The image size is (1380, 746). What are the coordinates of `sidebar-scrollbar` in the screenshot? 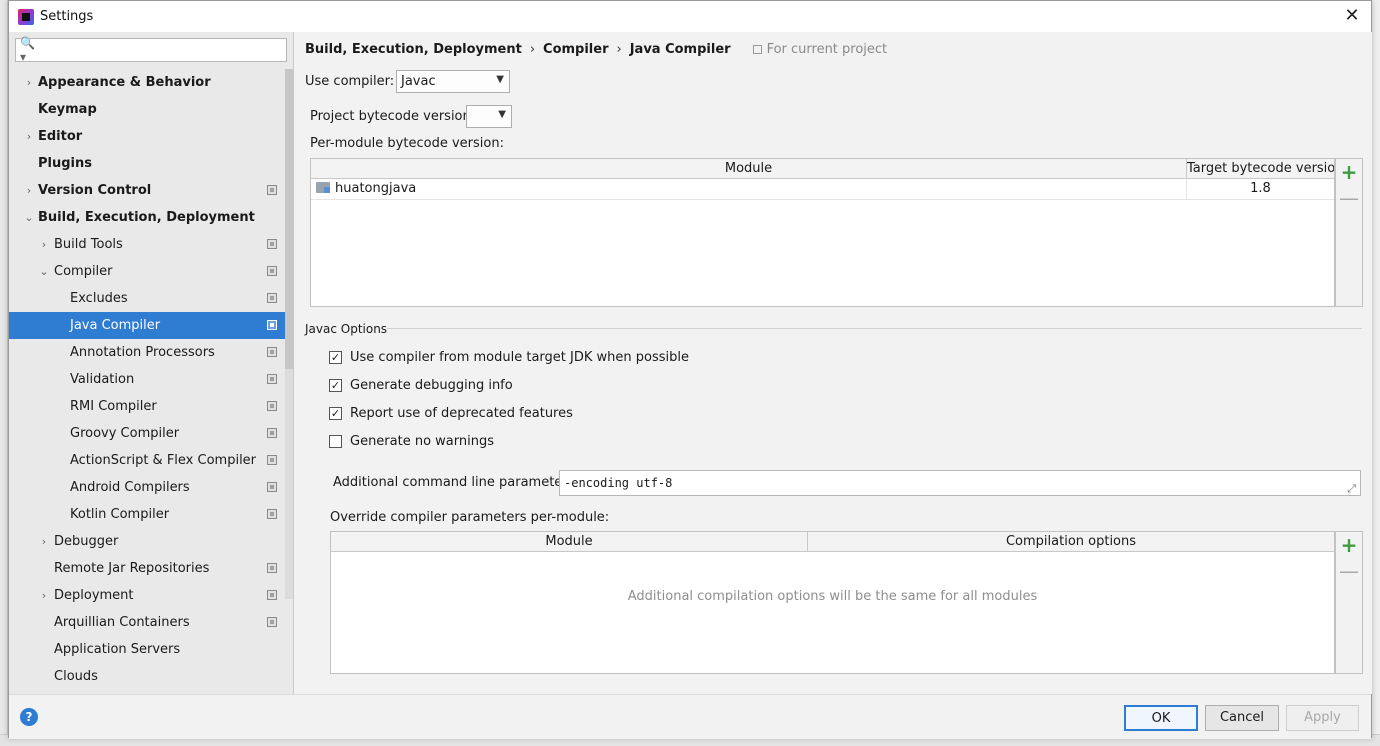 It's located at (289, 334).